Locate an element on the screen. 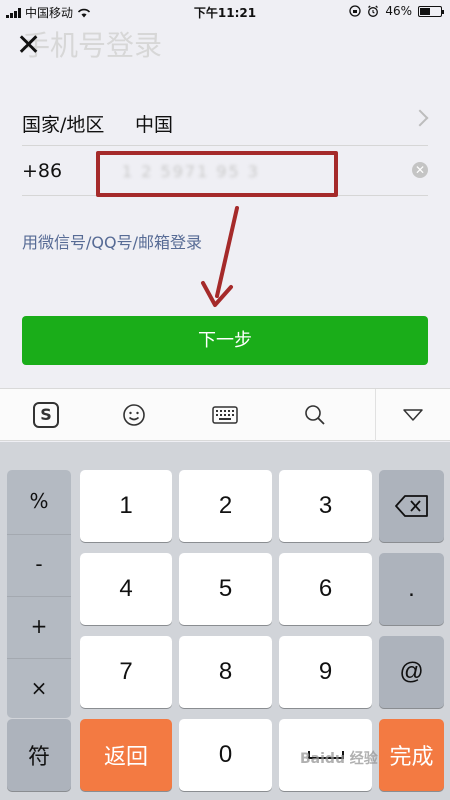 This screenshot has height=800, width=450. keyboard-toolbar: S is located at coordinates (225, 414).